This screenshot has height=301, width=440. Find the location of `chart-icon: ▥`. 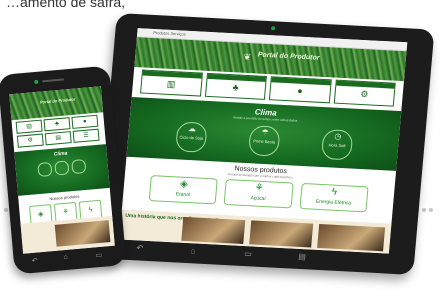

chart-icon: ▥ is located at coordinates (171, 84).